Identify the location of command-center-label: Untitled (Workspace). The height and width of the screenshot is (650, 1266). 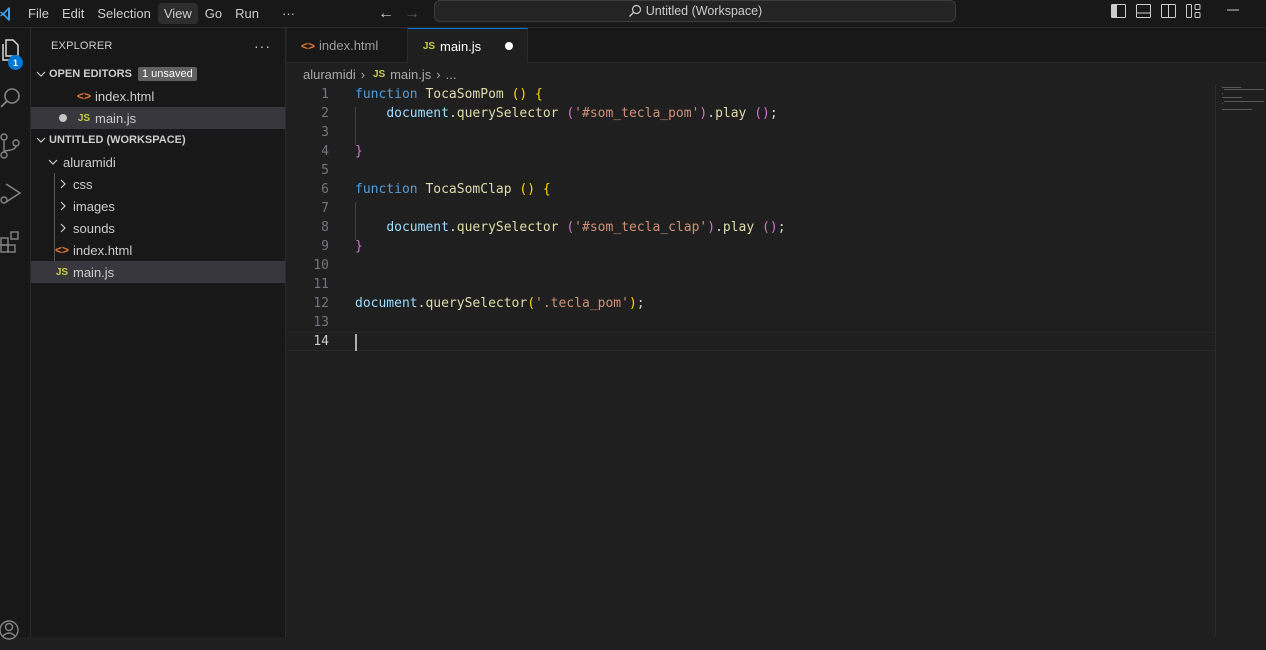
(704, 11).